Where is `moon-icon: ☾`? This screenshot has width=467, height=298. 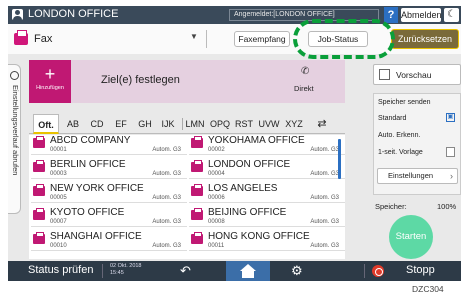
moon-icon: ☾ is located at coordinates (451, 15).